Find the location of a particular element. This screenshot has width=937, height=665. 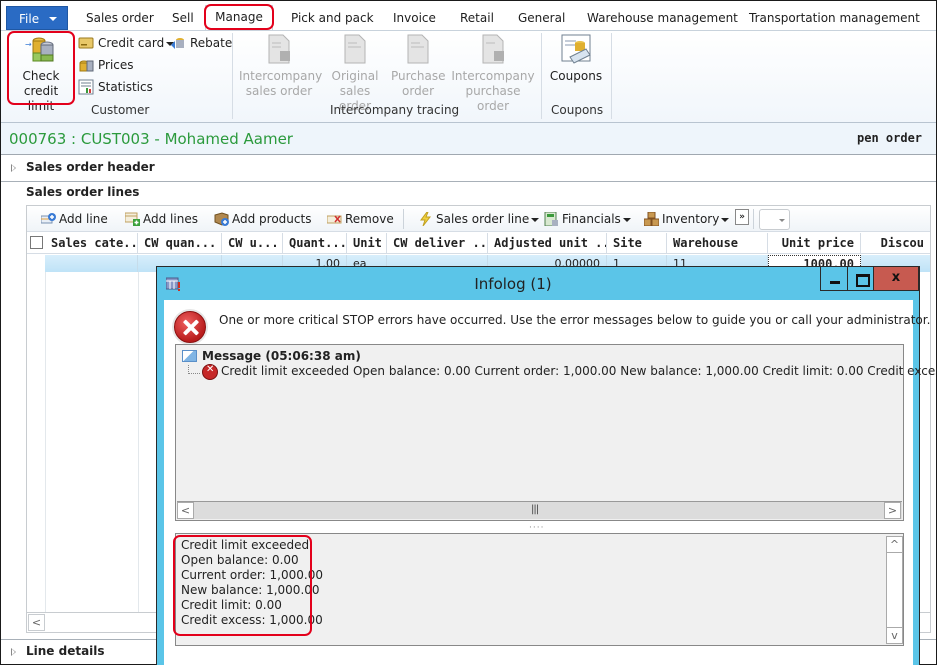

ribbon: → Check credit limit Credit card Rebate is located at coordinates (468, 77).